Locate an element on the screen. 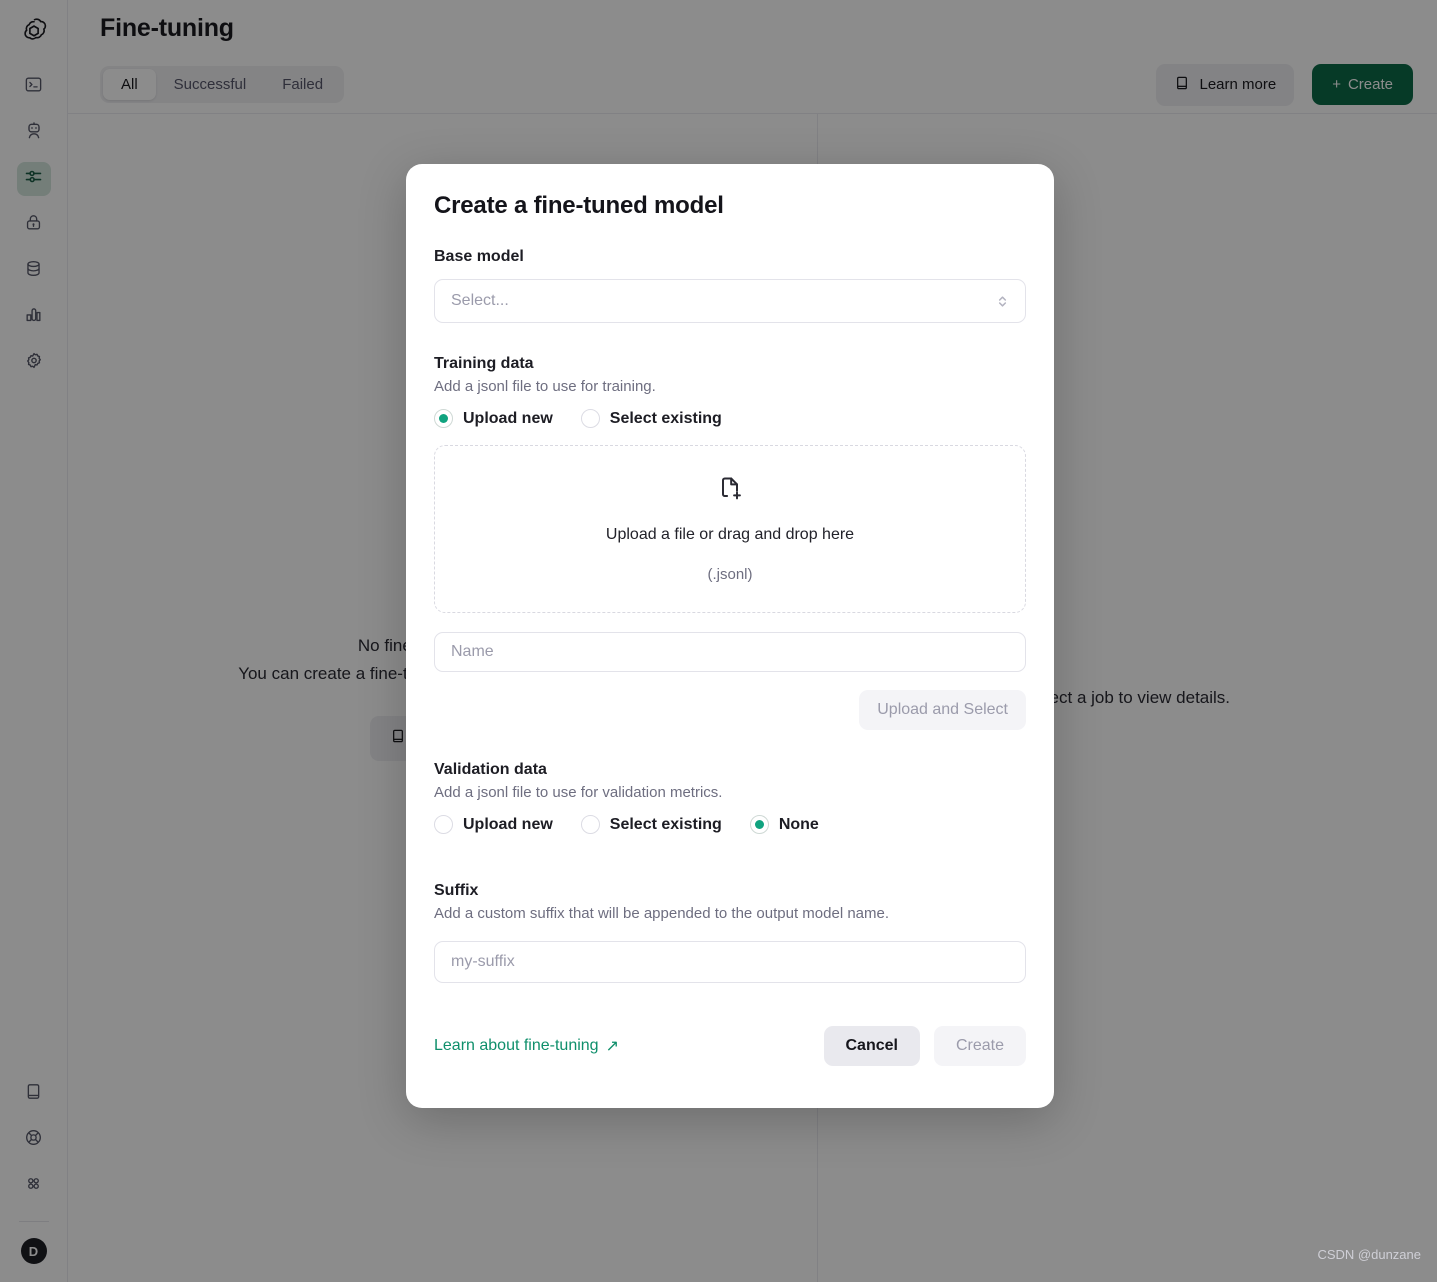 This screenshot has width=1437, height=1282. training-data-label: Training data is located at coordinates (484, 363).